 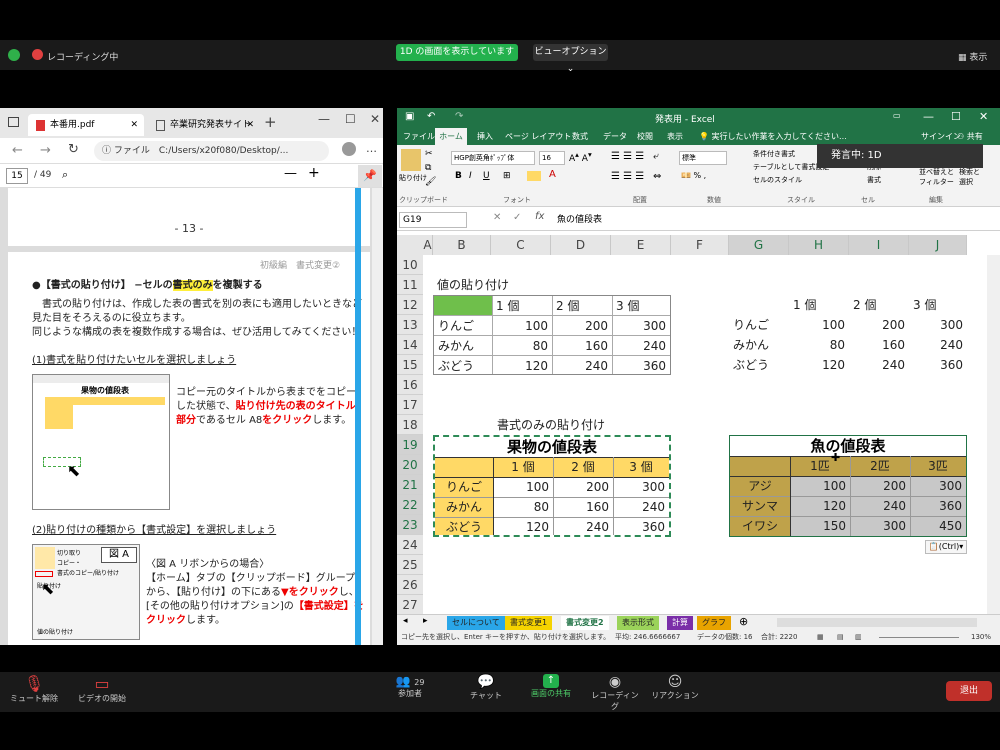 I want to click on table-3-cell: 100, so click(x=523, y=487).